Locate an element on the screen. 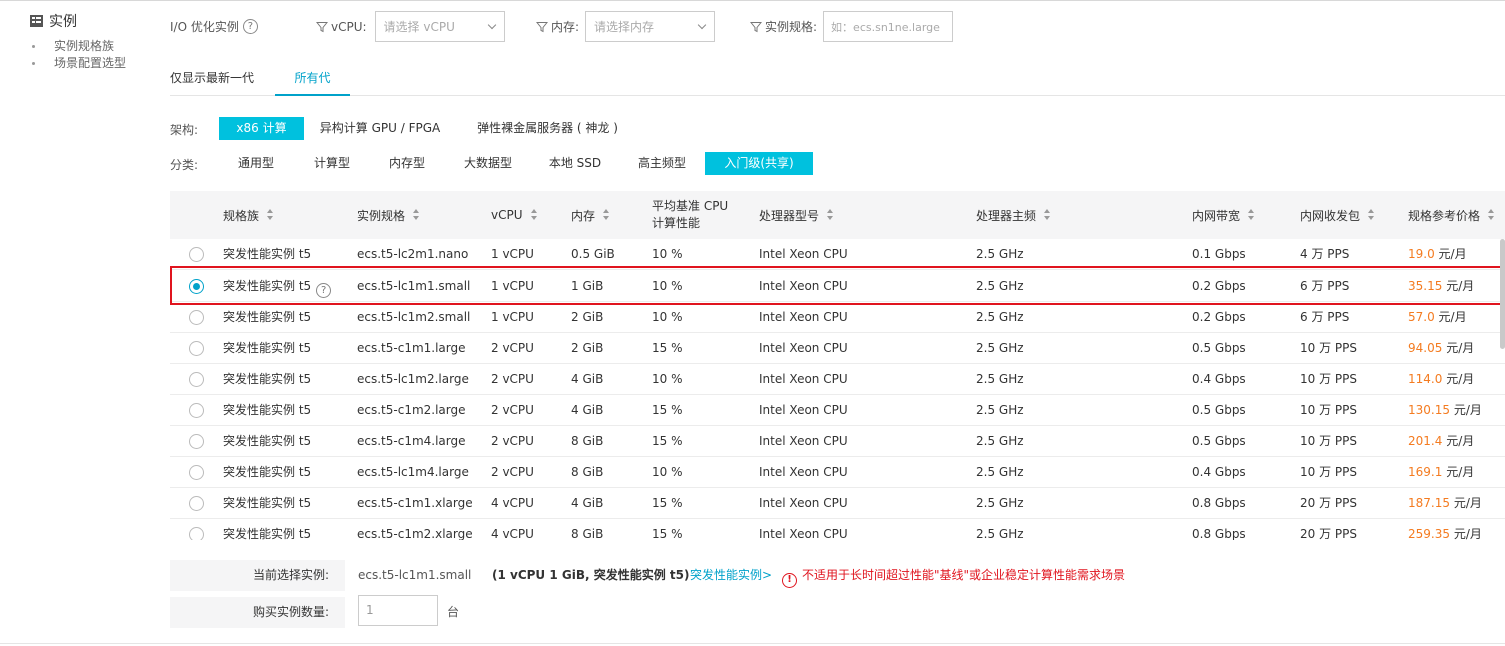 The width and height of the screenshot is (1505, 646). sidebar-item-scenario: 场景配置选型 is located at coordinates (90, 63).